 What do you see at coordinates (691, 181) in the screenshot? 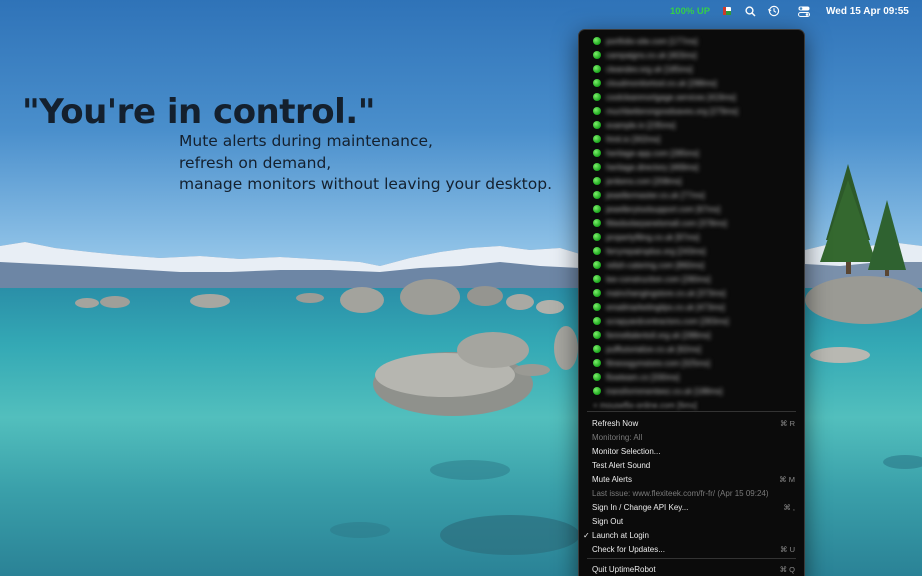
I see `monitor-item: jenkens.com [208ms]` at bounding box center [691, 181].